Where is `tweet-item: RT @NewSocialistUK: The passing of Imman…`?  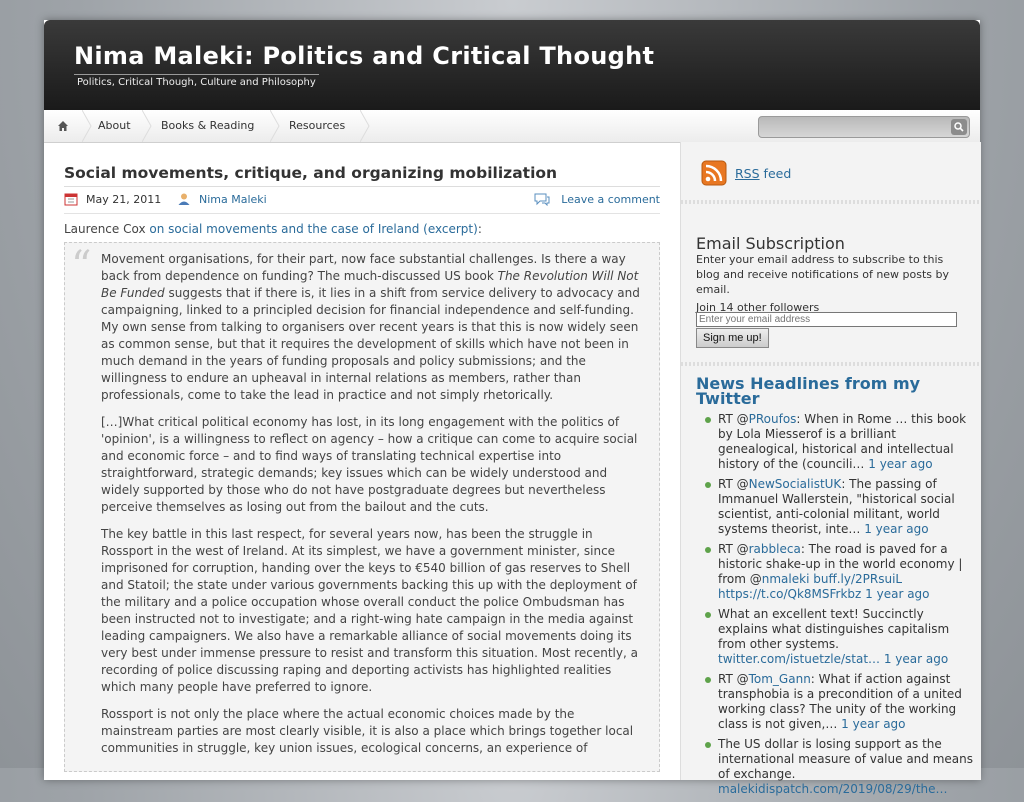
tweet-item: RT @NewSocialistUK: The passing of Imman… is located at coordinates (838, 507).